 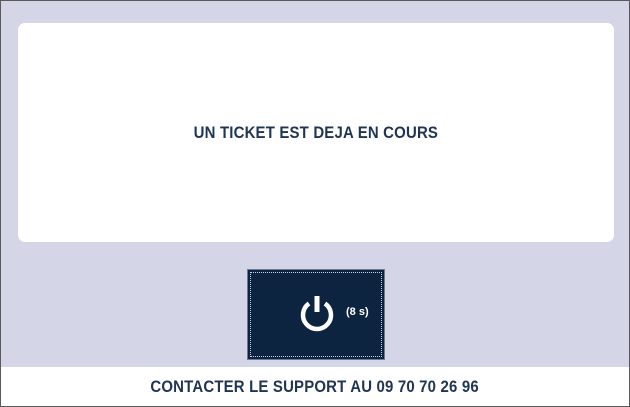 What do you see at coordinates (357, 312) in the screenshot?
I see `countdown-label: (8 s)` at bounding box center [357, 312].